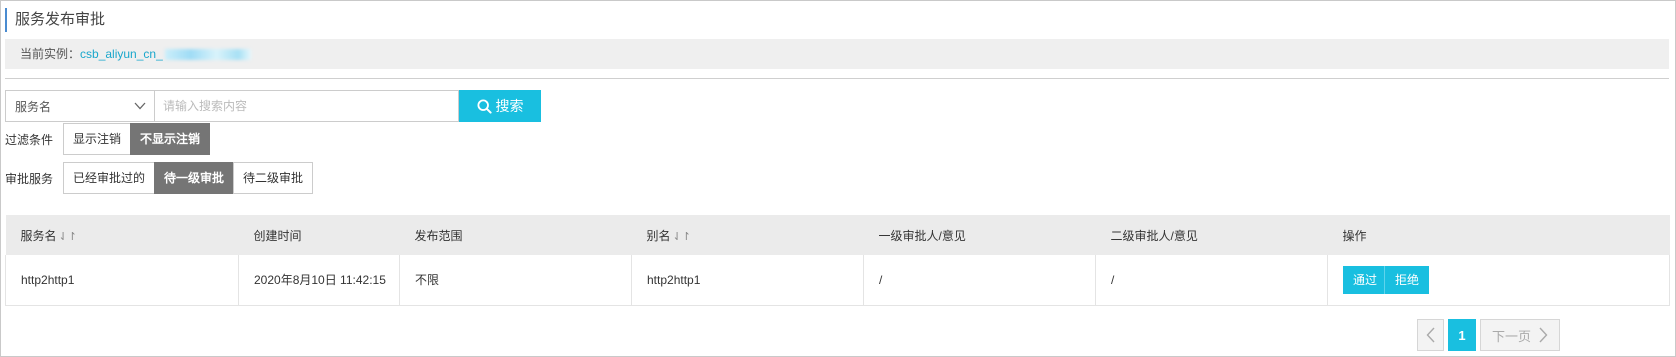 Image resolution: width=1676 pixels, height=357 pixels. Describe the element at coordinates (121, 54) in the screenshot. I see `instance-value: csb_aliyun_cn_` at that location.